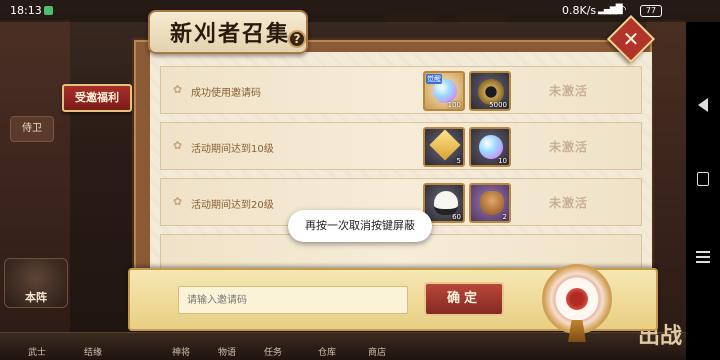  I want to click on reward-item-coin: 5000, so click(490, 91).